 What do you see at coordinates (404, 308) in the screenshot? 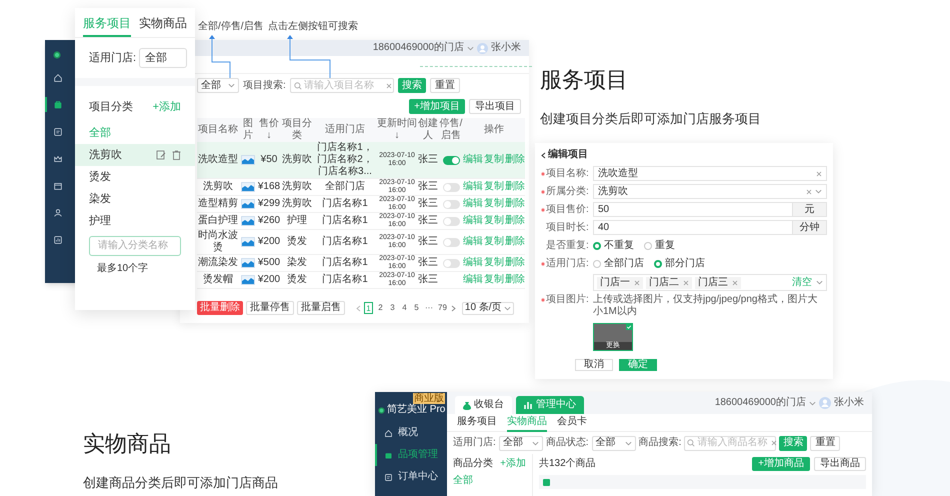
I see `page-button: 4` at bounding box center [404, 308].